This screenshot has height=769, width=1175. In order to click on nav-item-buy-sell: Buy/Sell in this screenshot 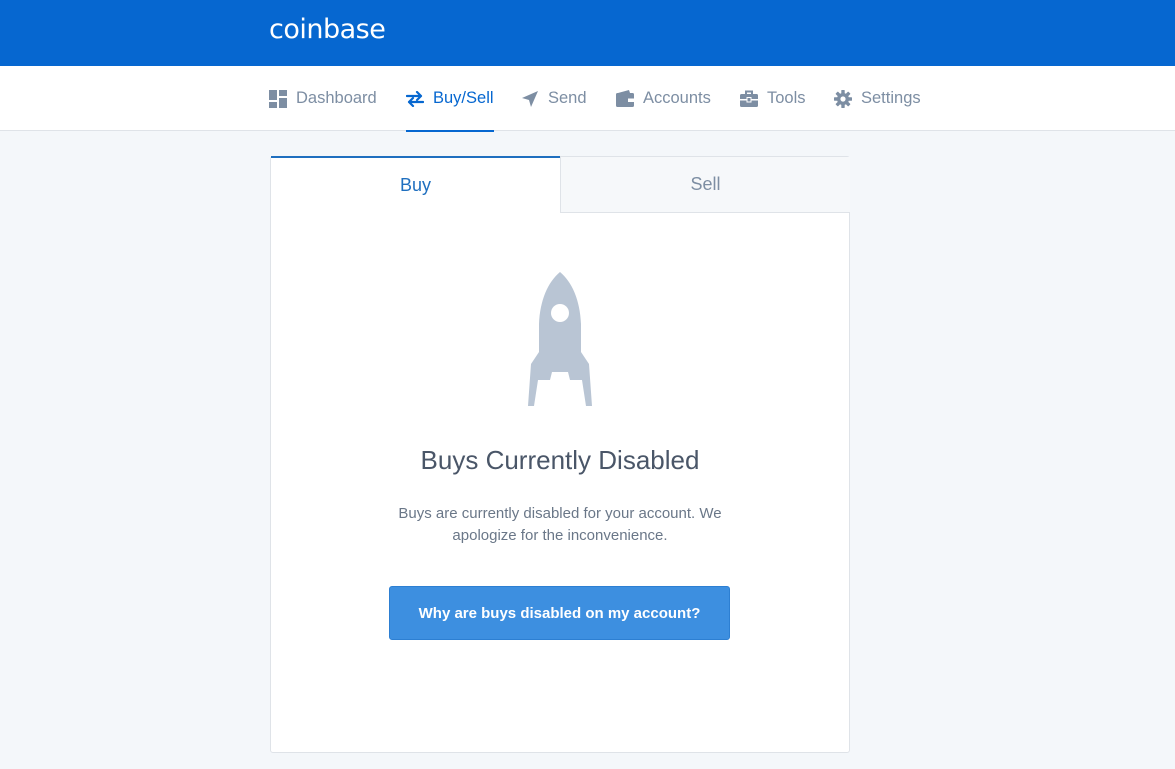, I will do `click(450, 99)`.